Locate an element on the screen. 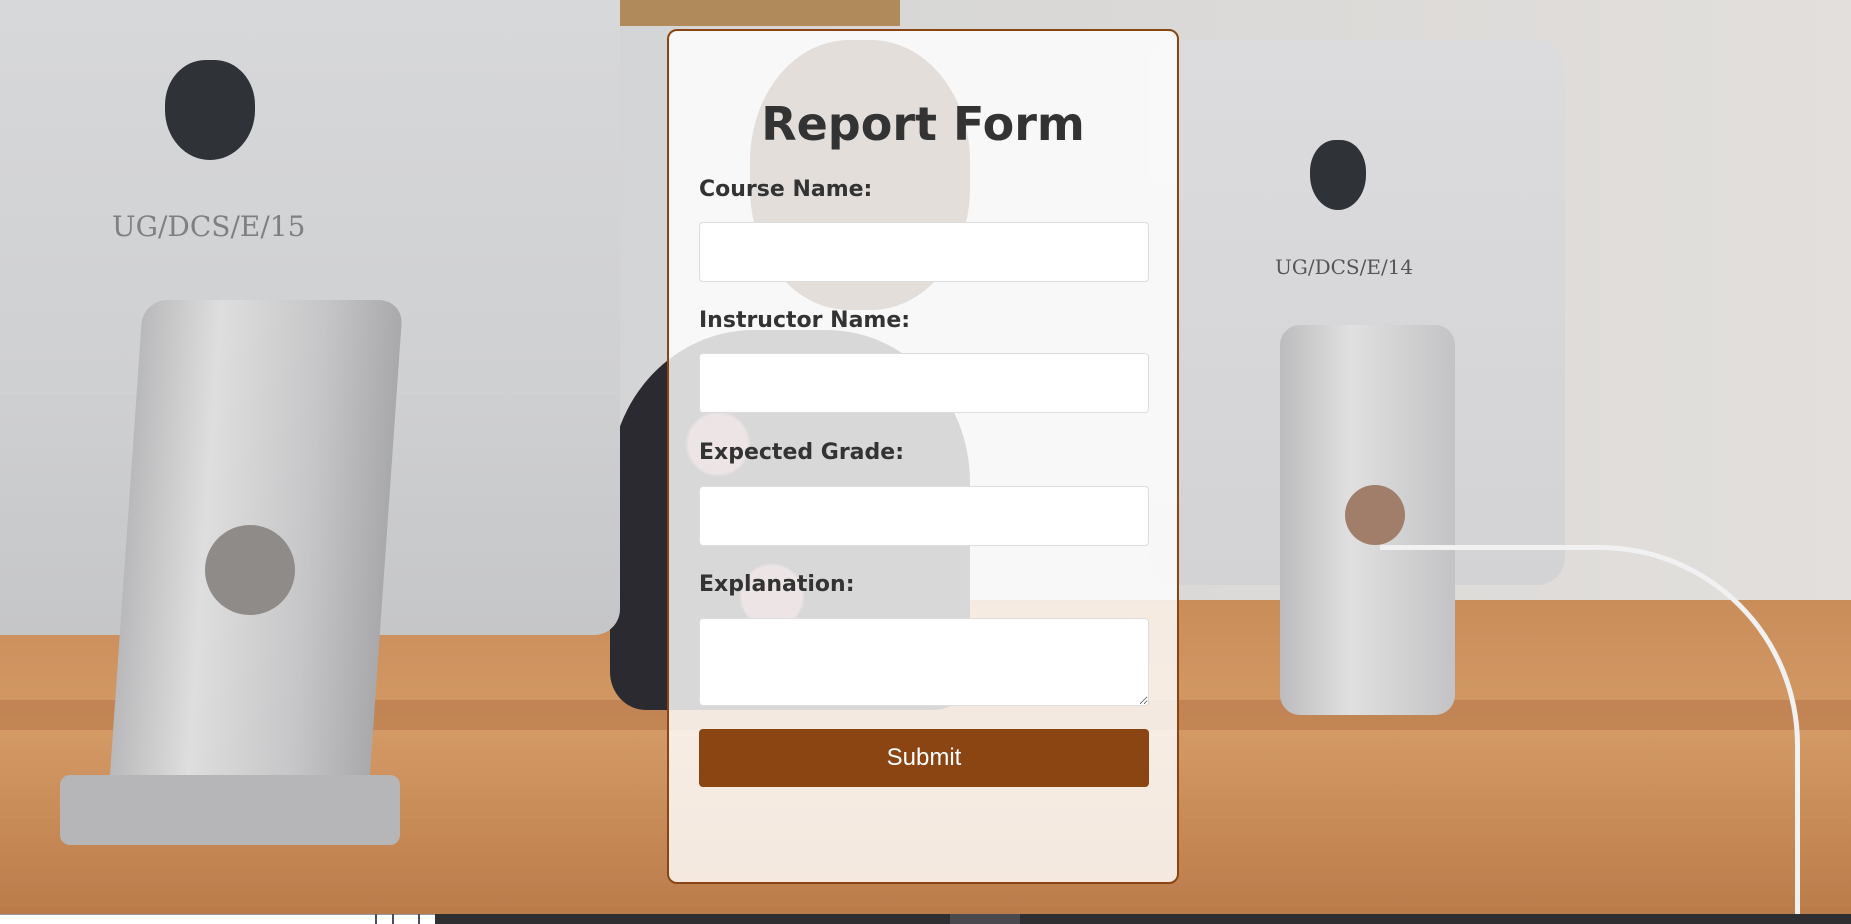 This screenshot has width=1851, height=924. left-monitor-base is located at coordinates (230, 810).